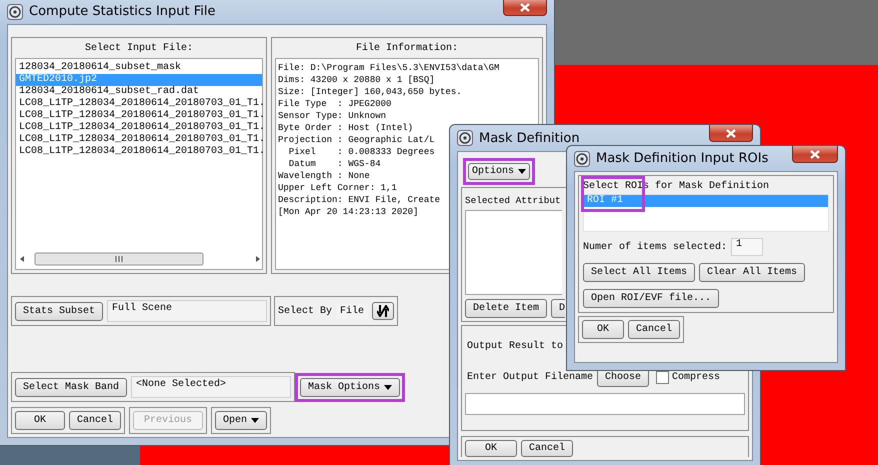 This screenshot has width=878, height=465. I want to click on select-button: Select All Items, so click(639, 272).